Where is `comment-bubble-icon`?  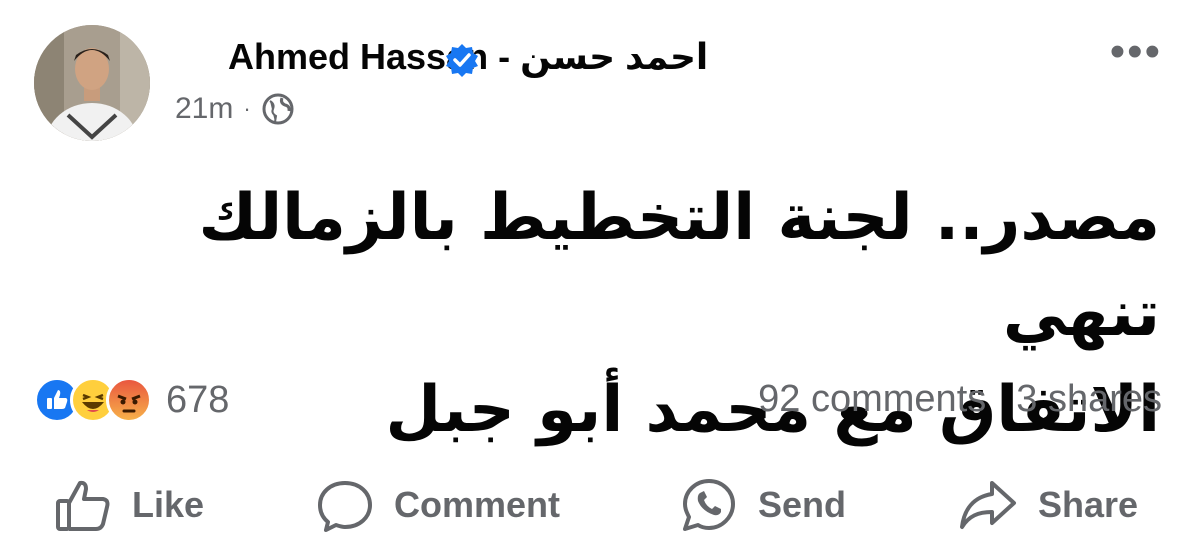
comment-bubble-icon is located at coordinates (345, 506).